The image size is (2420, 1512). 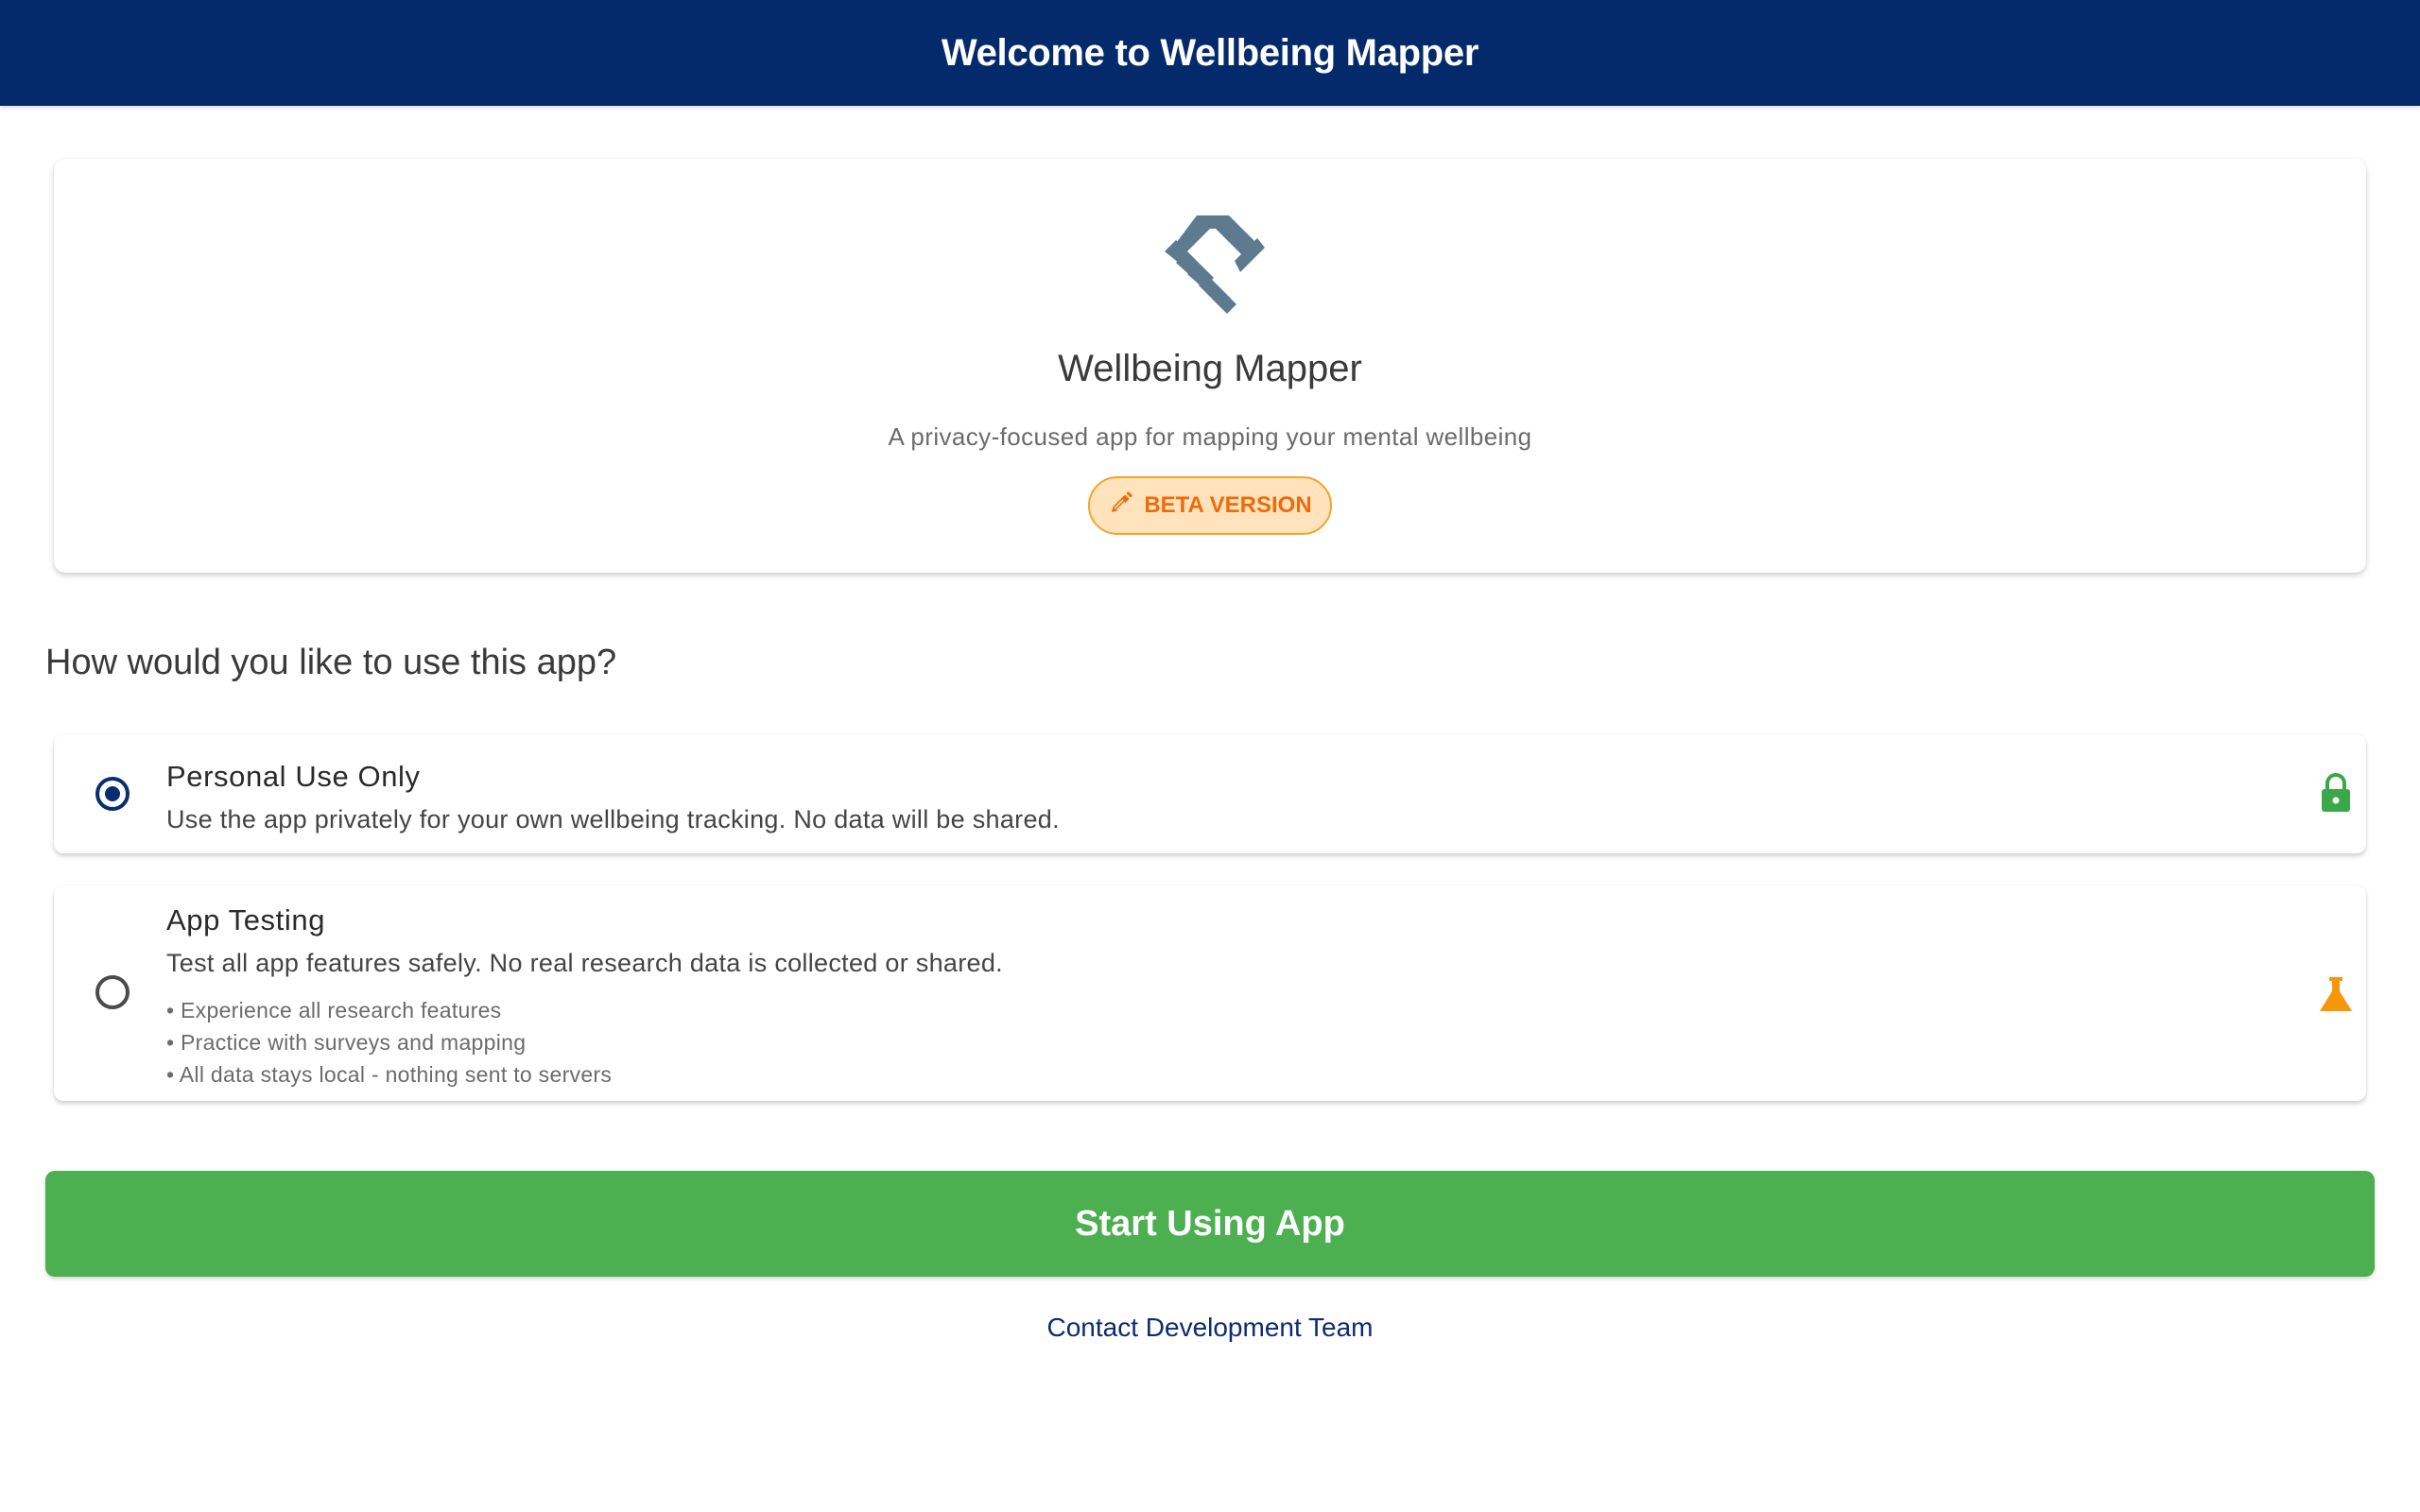 What do you see at coordinates (246, 919) in the screenshot?
I see `option-title: App Testing` at bounding box center [246, 919].